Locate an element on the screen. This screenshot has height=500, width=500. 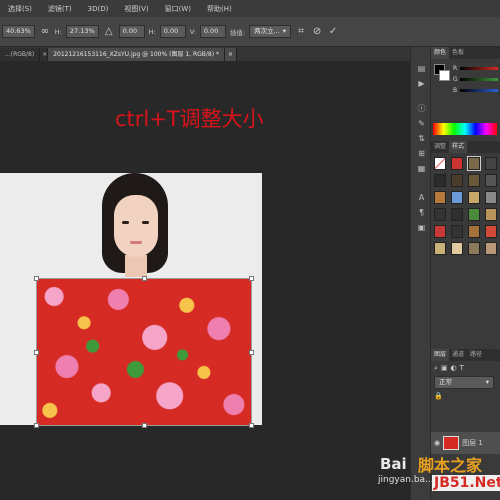
blend-mode-value: 正常 is located at coordinates (445, 381).